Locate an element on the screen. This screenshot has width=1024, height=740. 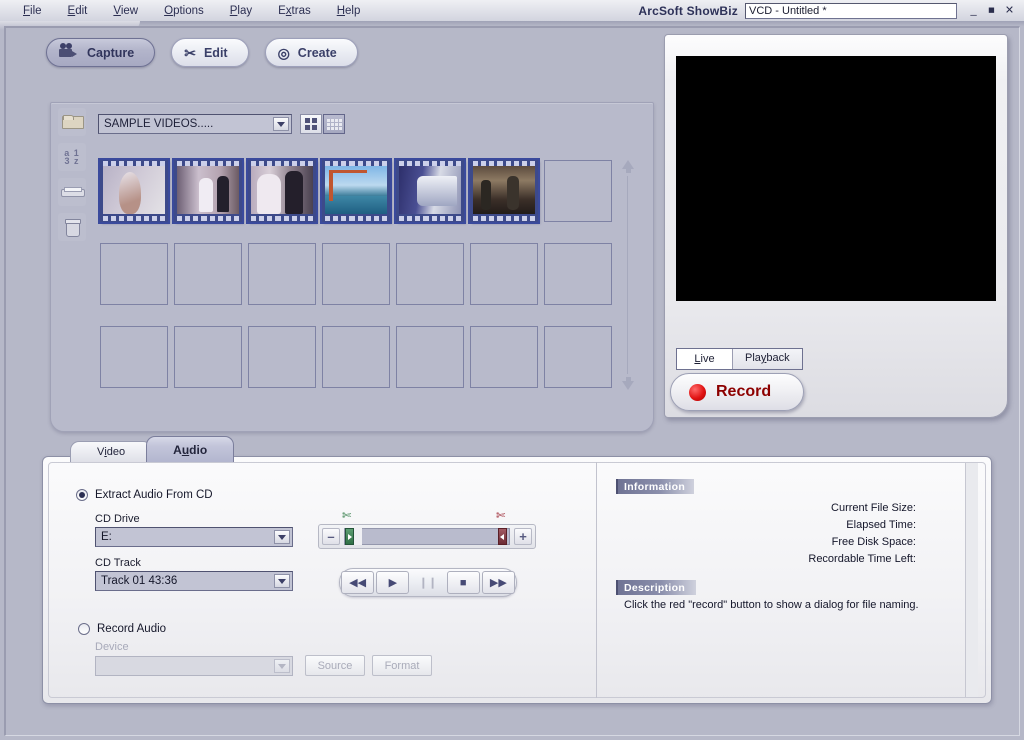
scanner-icon is located at coordinates (72, 192).